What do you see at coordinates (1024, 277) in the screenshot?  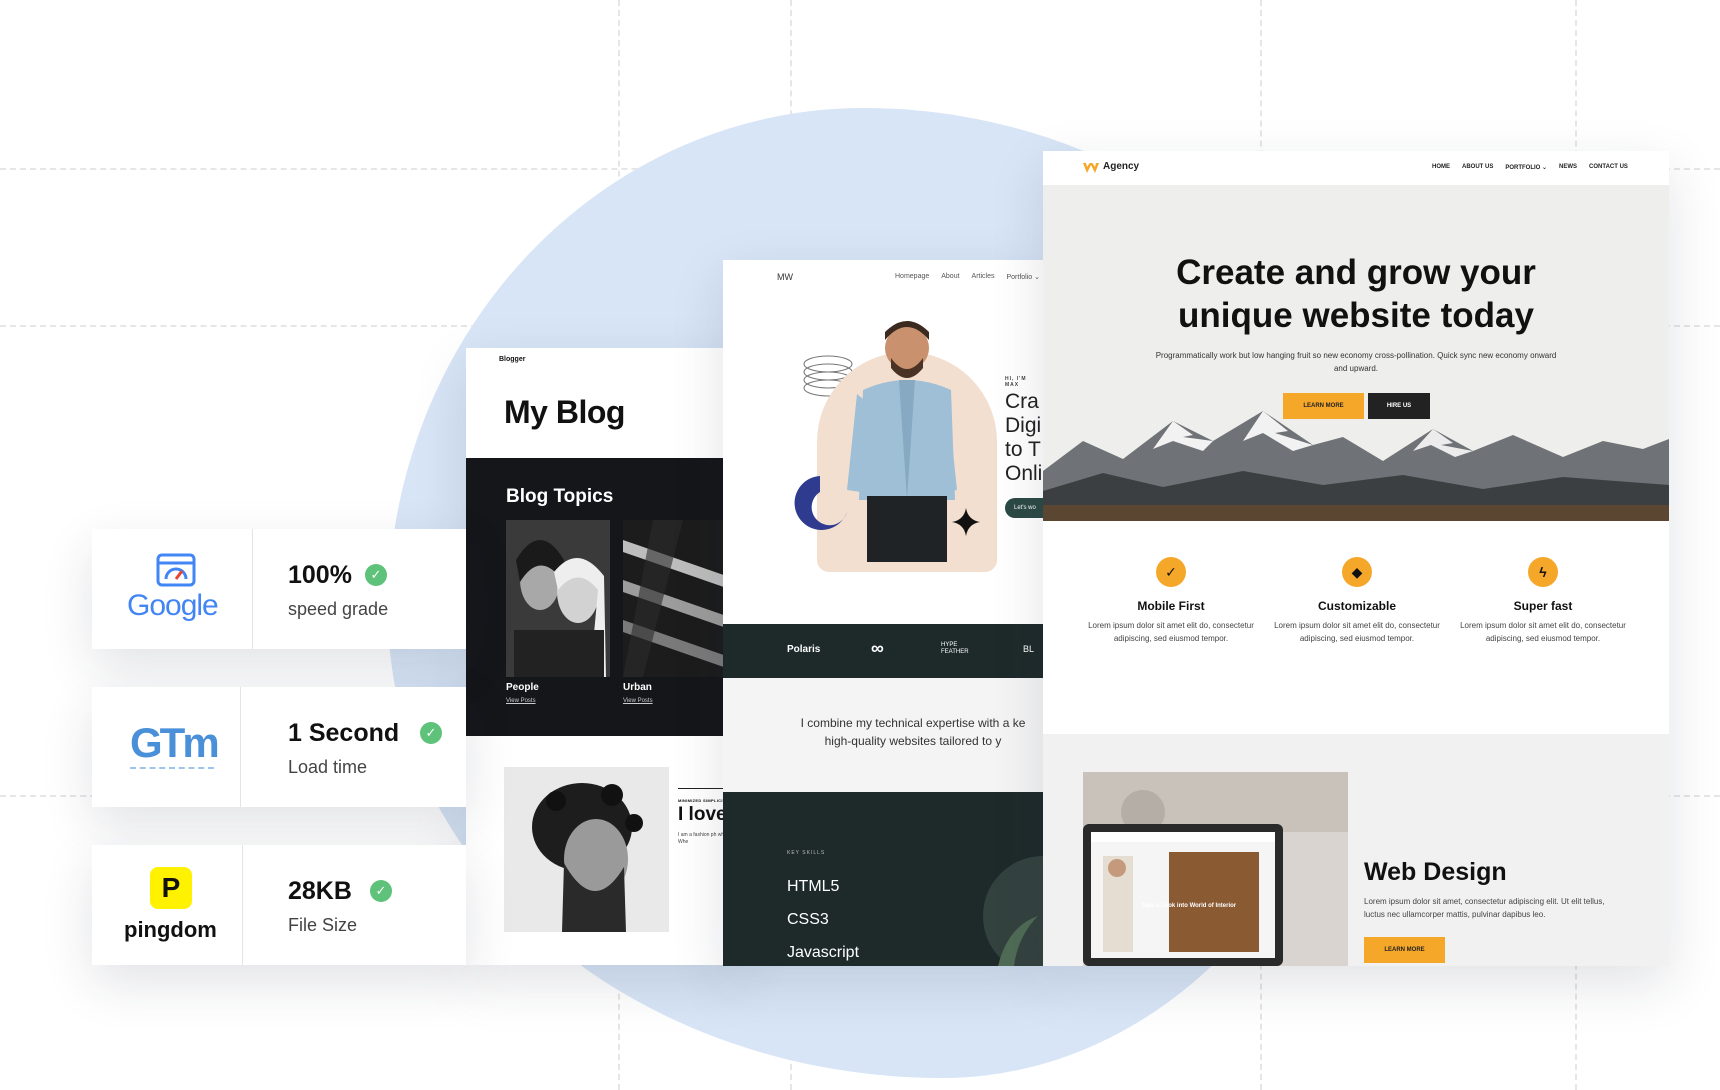 I see `nav-portfolio: Portfolio ⌄` at bounding box center [1024, 277].